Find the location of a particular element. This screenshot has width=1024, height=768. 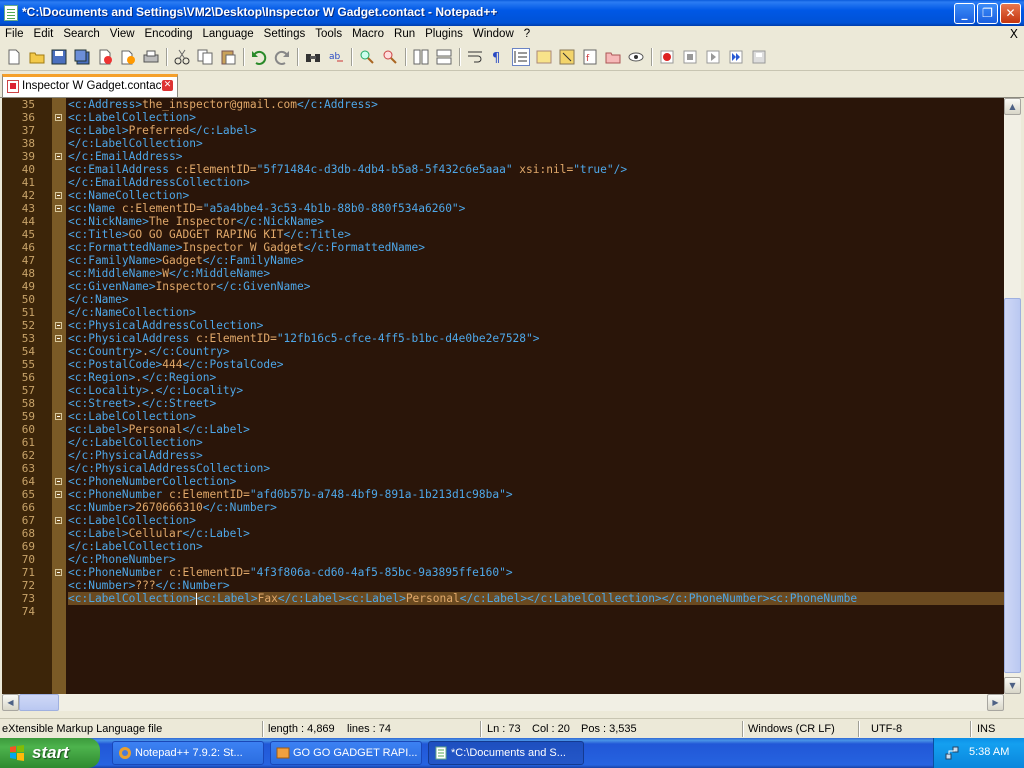

code-line: <c:Number>???</c:Number> is located at coordinates (149, 585).